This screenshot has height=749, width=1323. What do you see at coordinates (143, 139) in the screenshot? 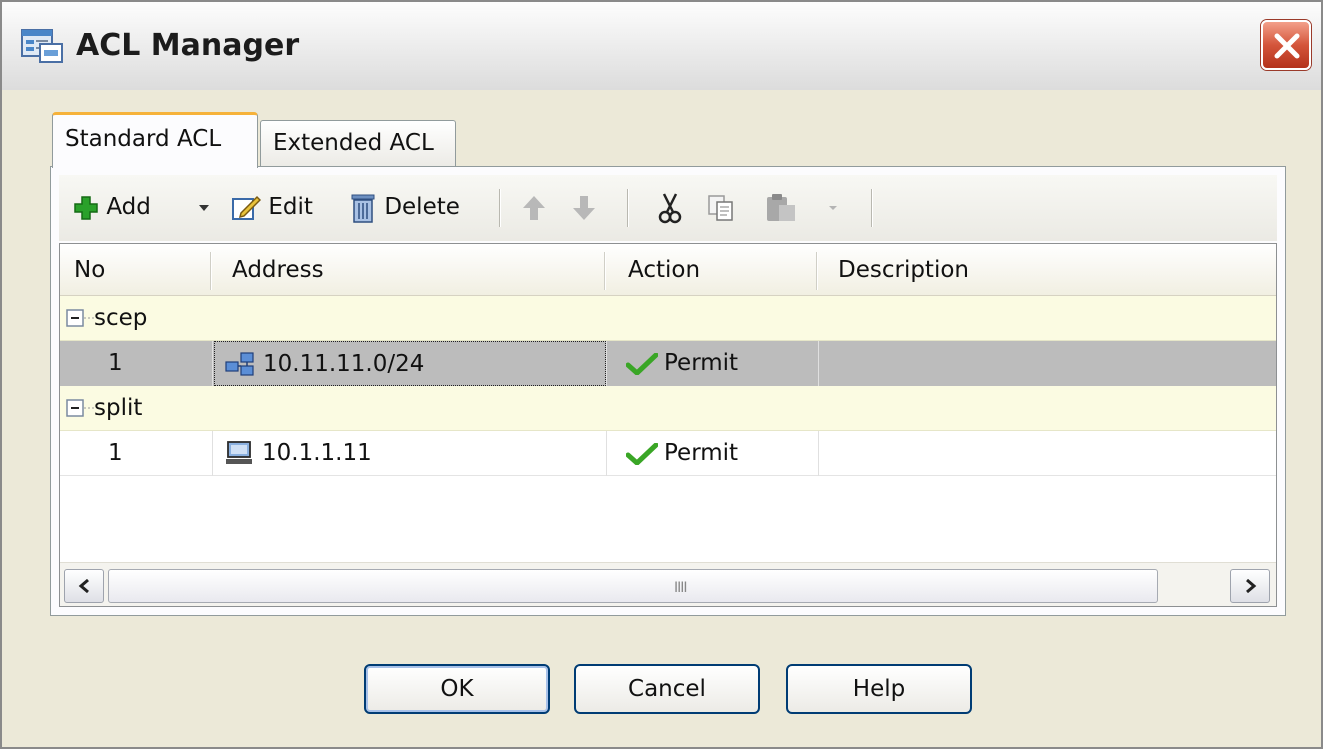
I see `tab-standard-acl-label: Standard ACL` at bounding box center [143, 139].